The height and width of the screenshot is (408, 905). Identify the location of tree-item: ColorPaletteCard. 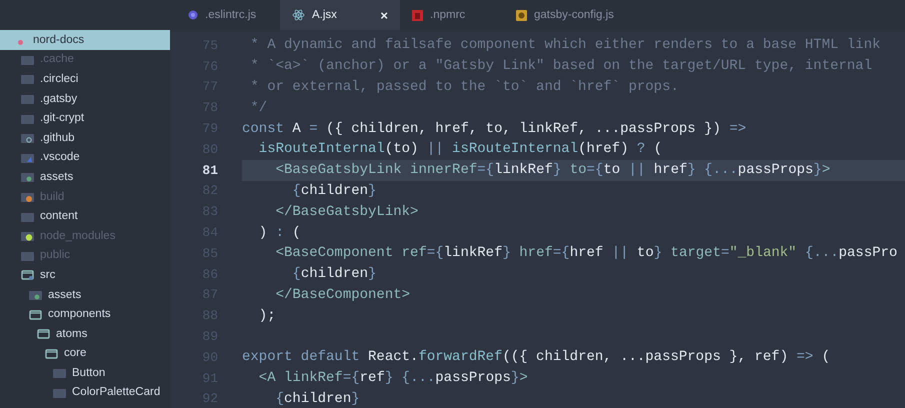
(85, 392).